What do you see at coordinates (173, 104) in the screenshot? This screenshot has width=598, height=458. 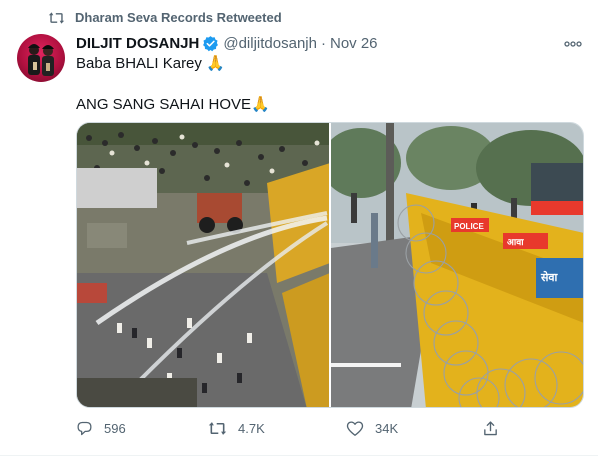 I see `tweet-text-line-2: ANG SANG SAHAI HOVE🙏` at bounding box center [173, 104].